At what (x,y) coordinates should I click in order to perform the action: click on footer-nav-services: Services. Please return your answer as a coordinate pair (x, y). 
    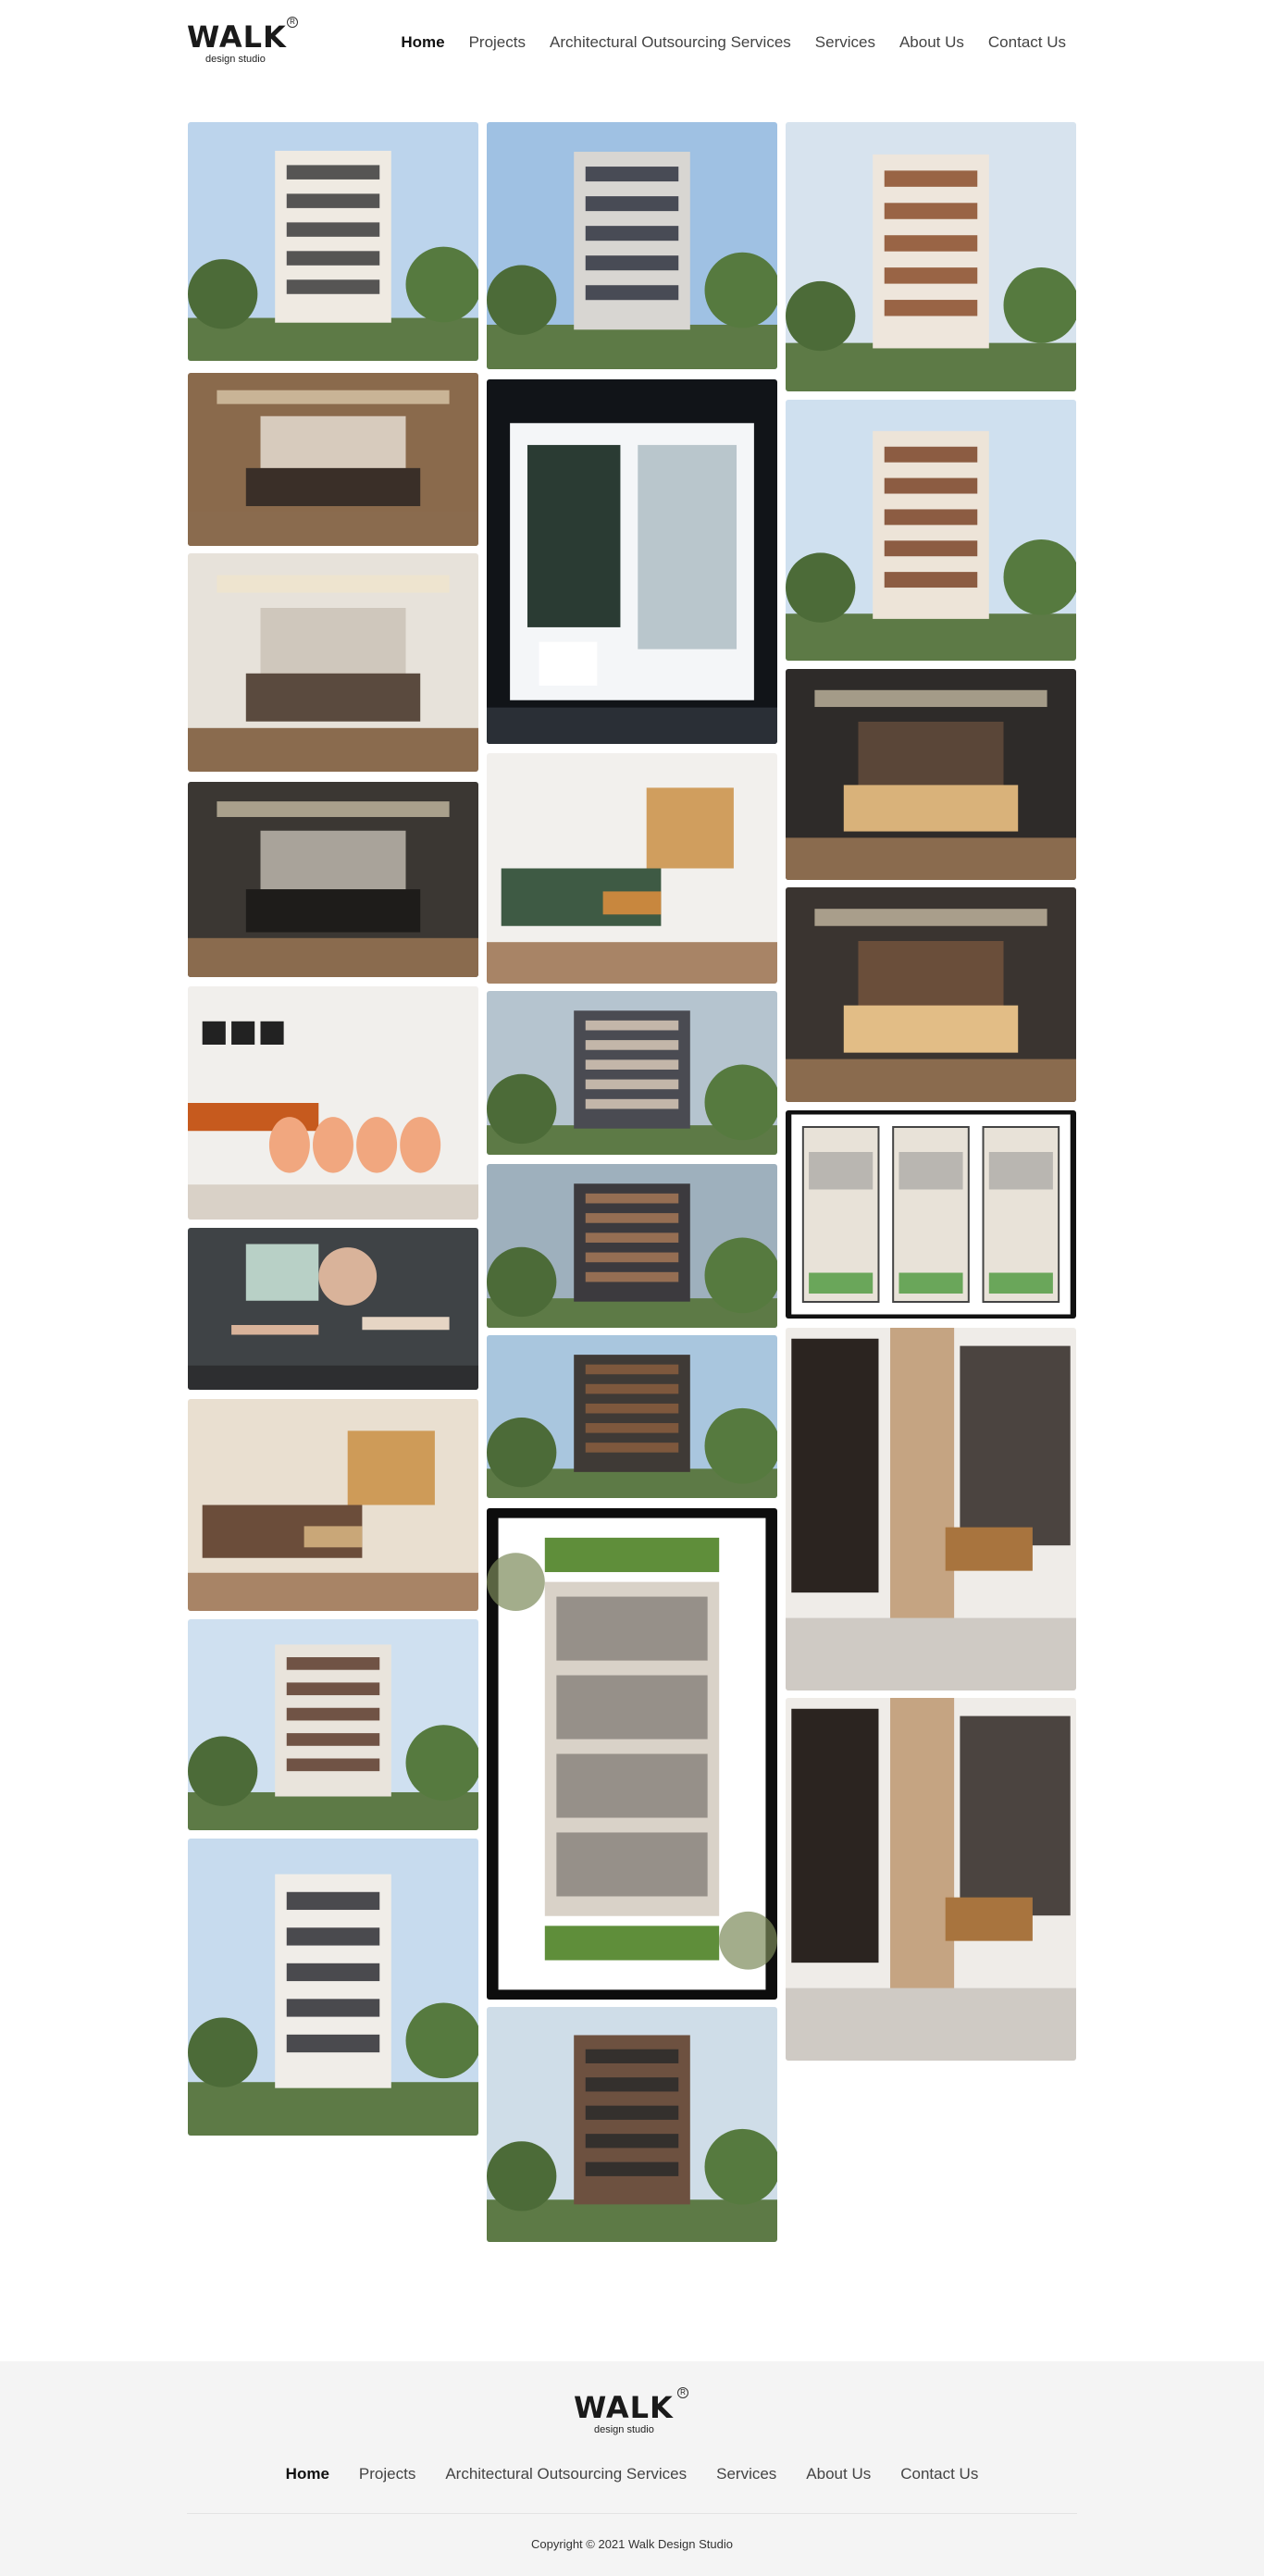
    Looking at the image, I should click on (746, 2474).